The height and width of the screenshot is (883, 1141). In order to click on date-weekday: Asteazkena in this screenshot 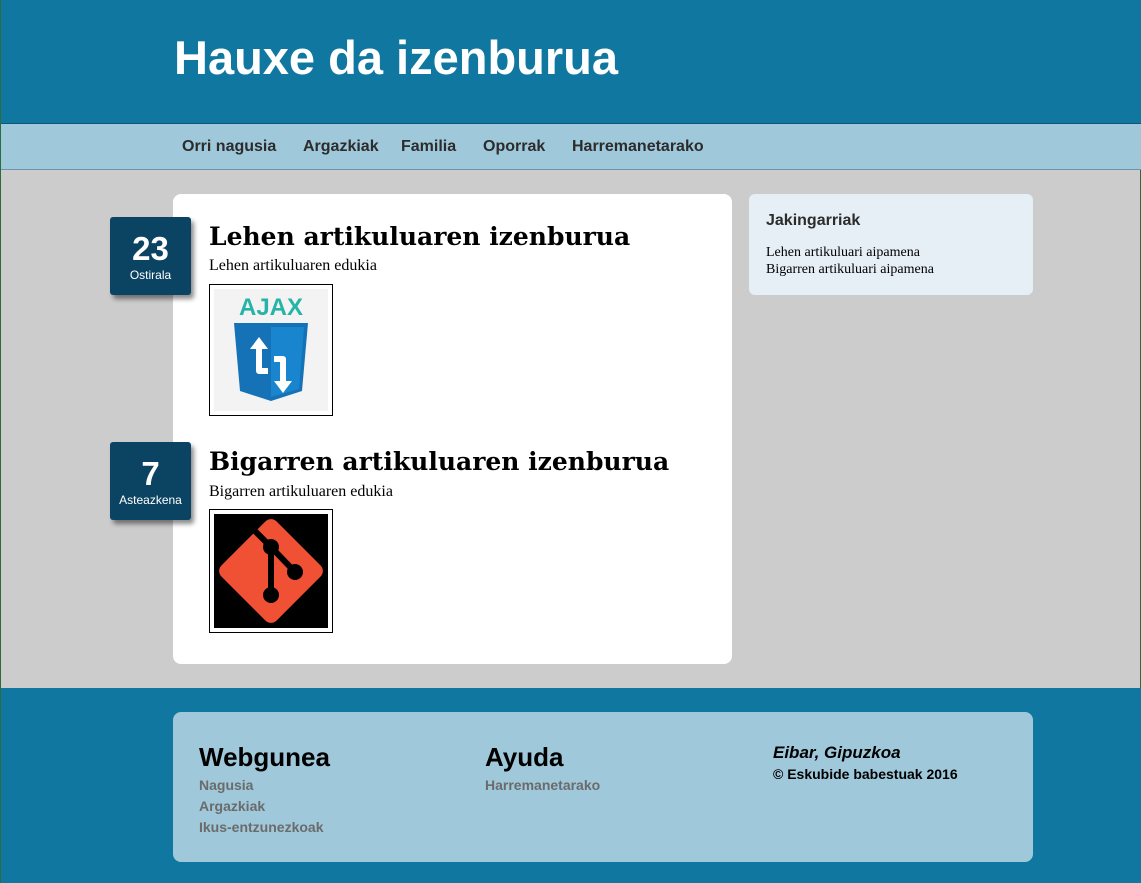, I will do `click(150, 500)`.